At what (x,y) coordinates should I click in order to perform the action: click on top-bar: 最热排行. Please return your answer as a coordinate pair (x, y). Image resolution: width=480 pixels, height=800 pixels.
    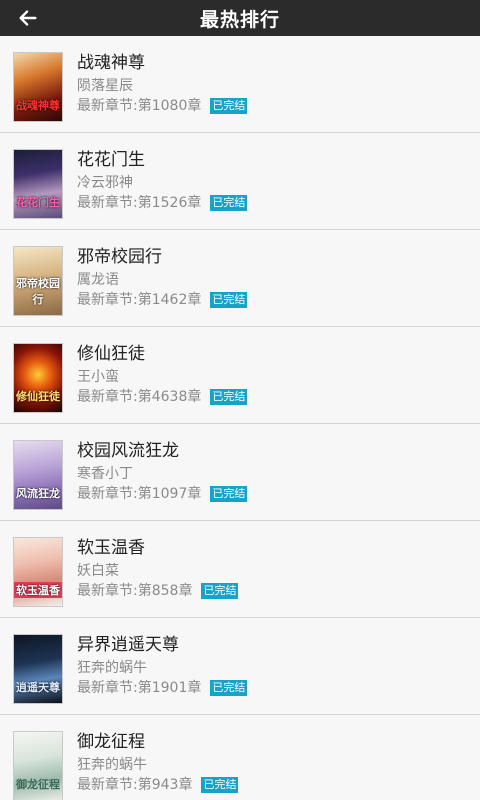
    Looking at the image, I should click on (240, 18).